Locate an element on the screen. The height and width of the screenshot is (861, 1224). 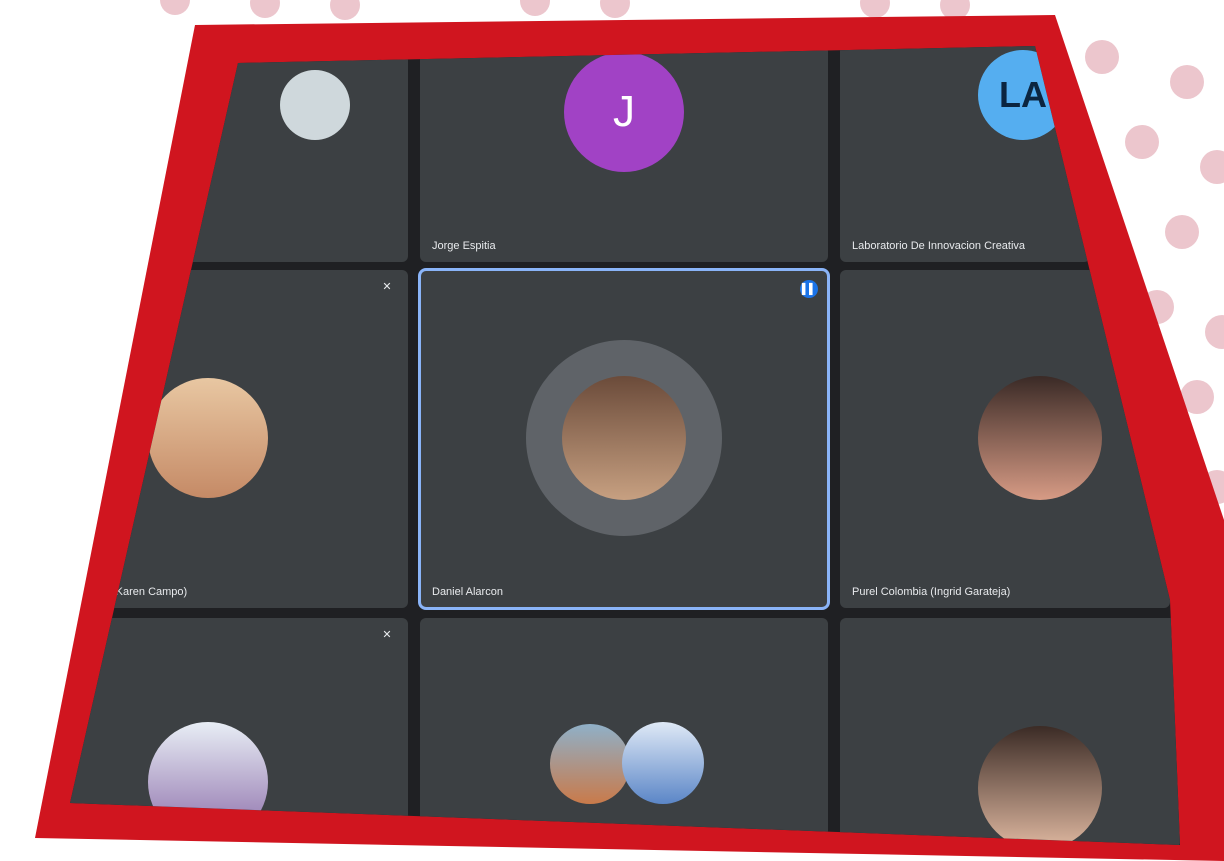
participant-tile: J Jorge Espitia is located at coordinates (624, 154).